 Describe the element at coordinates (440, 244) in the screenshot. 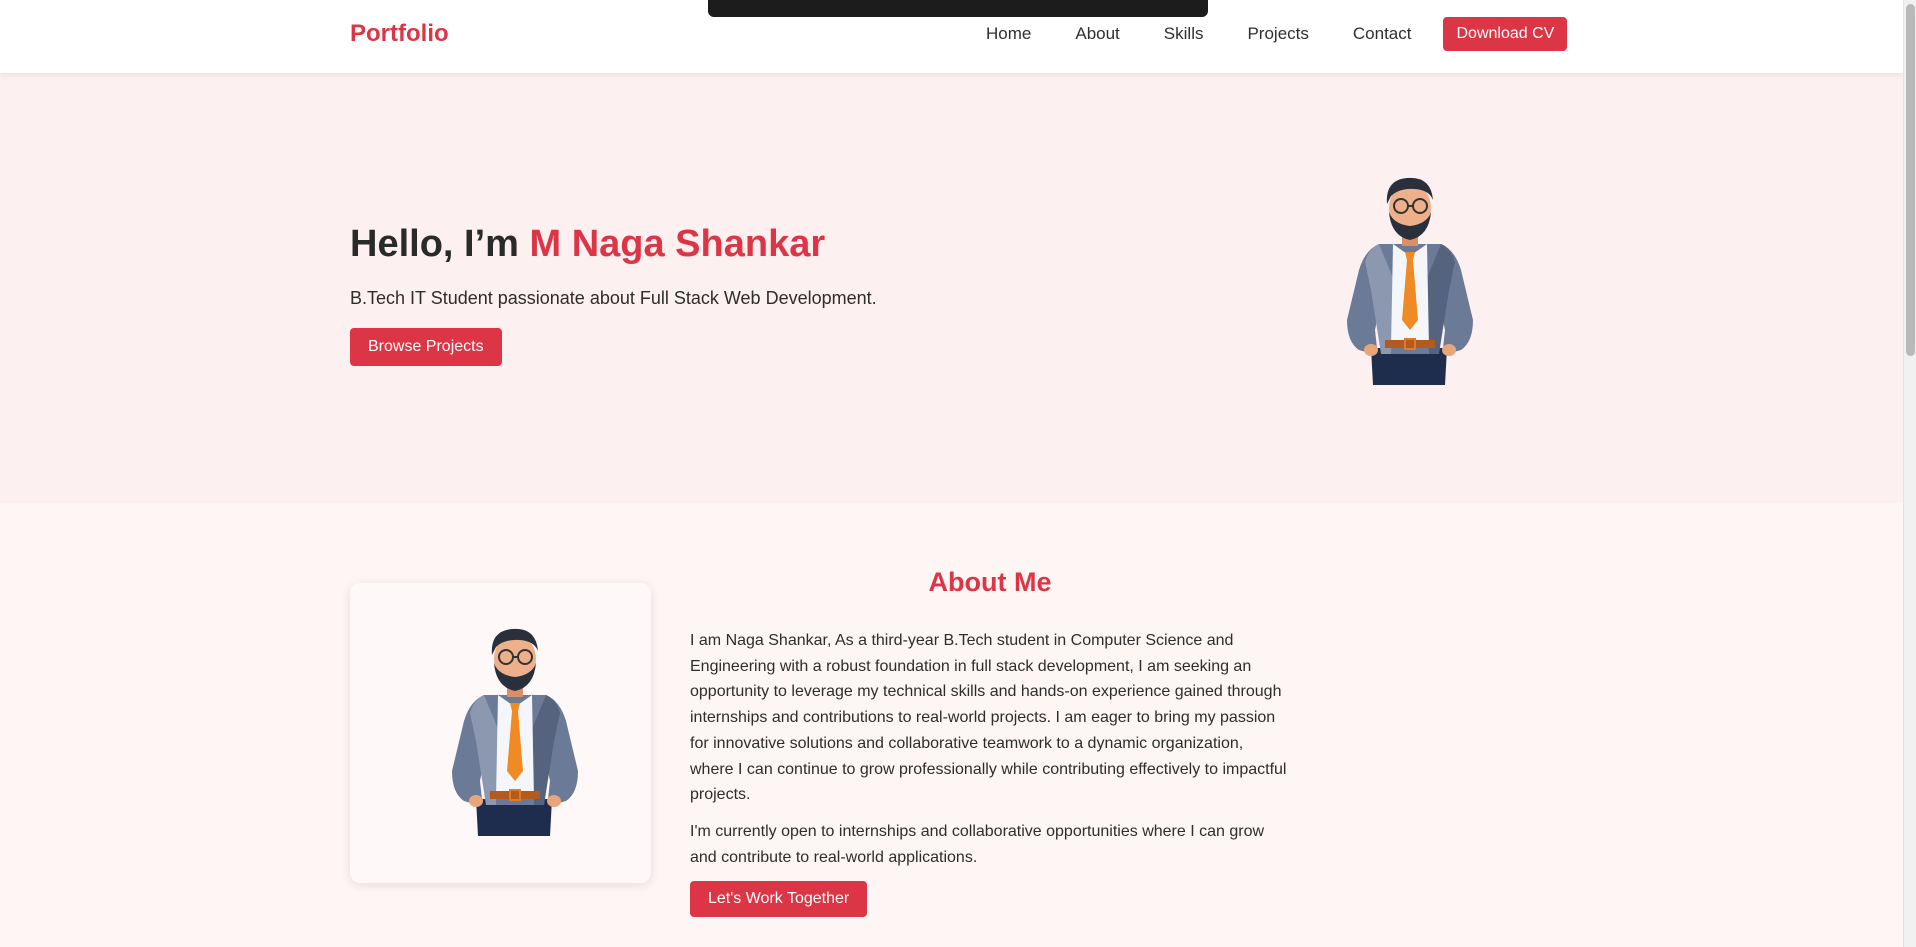

I see `hero-greeting: Hello, I’m` at that location.